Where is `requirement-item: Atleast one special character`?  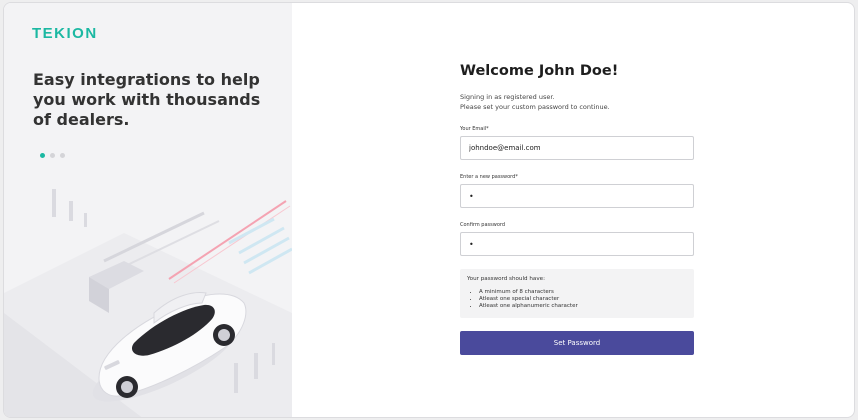 requirement-item: Atleast one special character is located at coordinates (582, 299).